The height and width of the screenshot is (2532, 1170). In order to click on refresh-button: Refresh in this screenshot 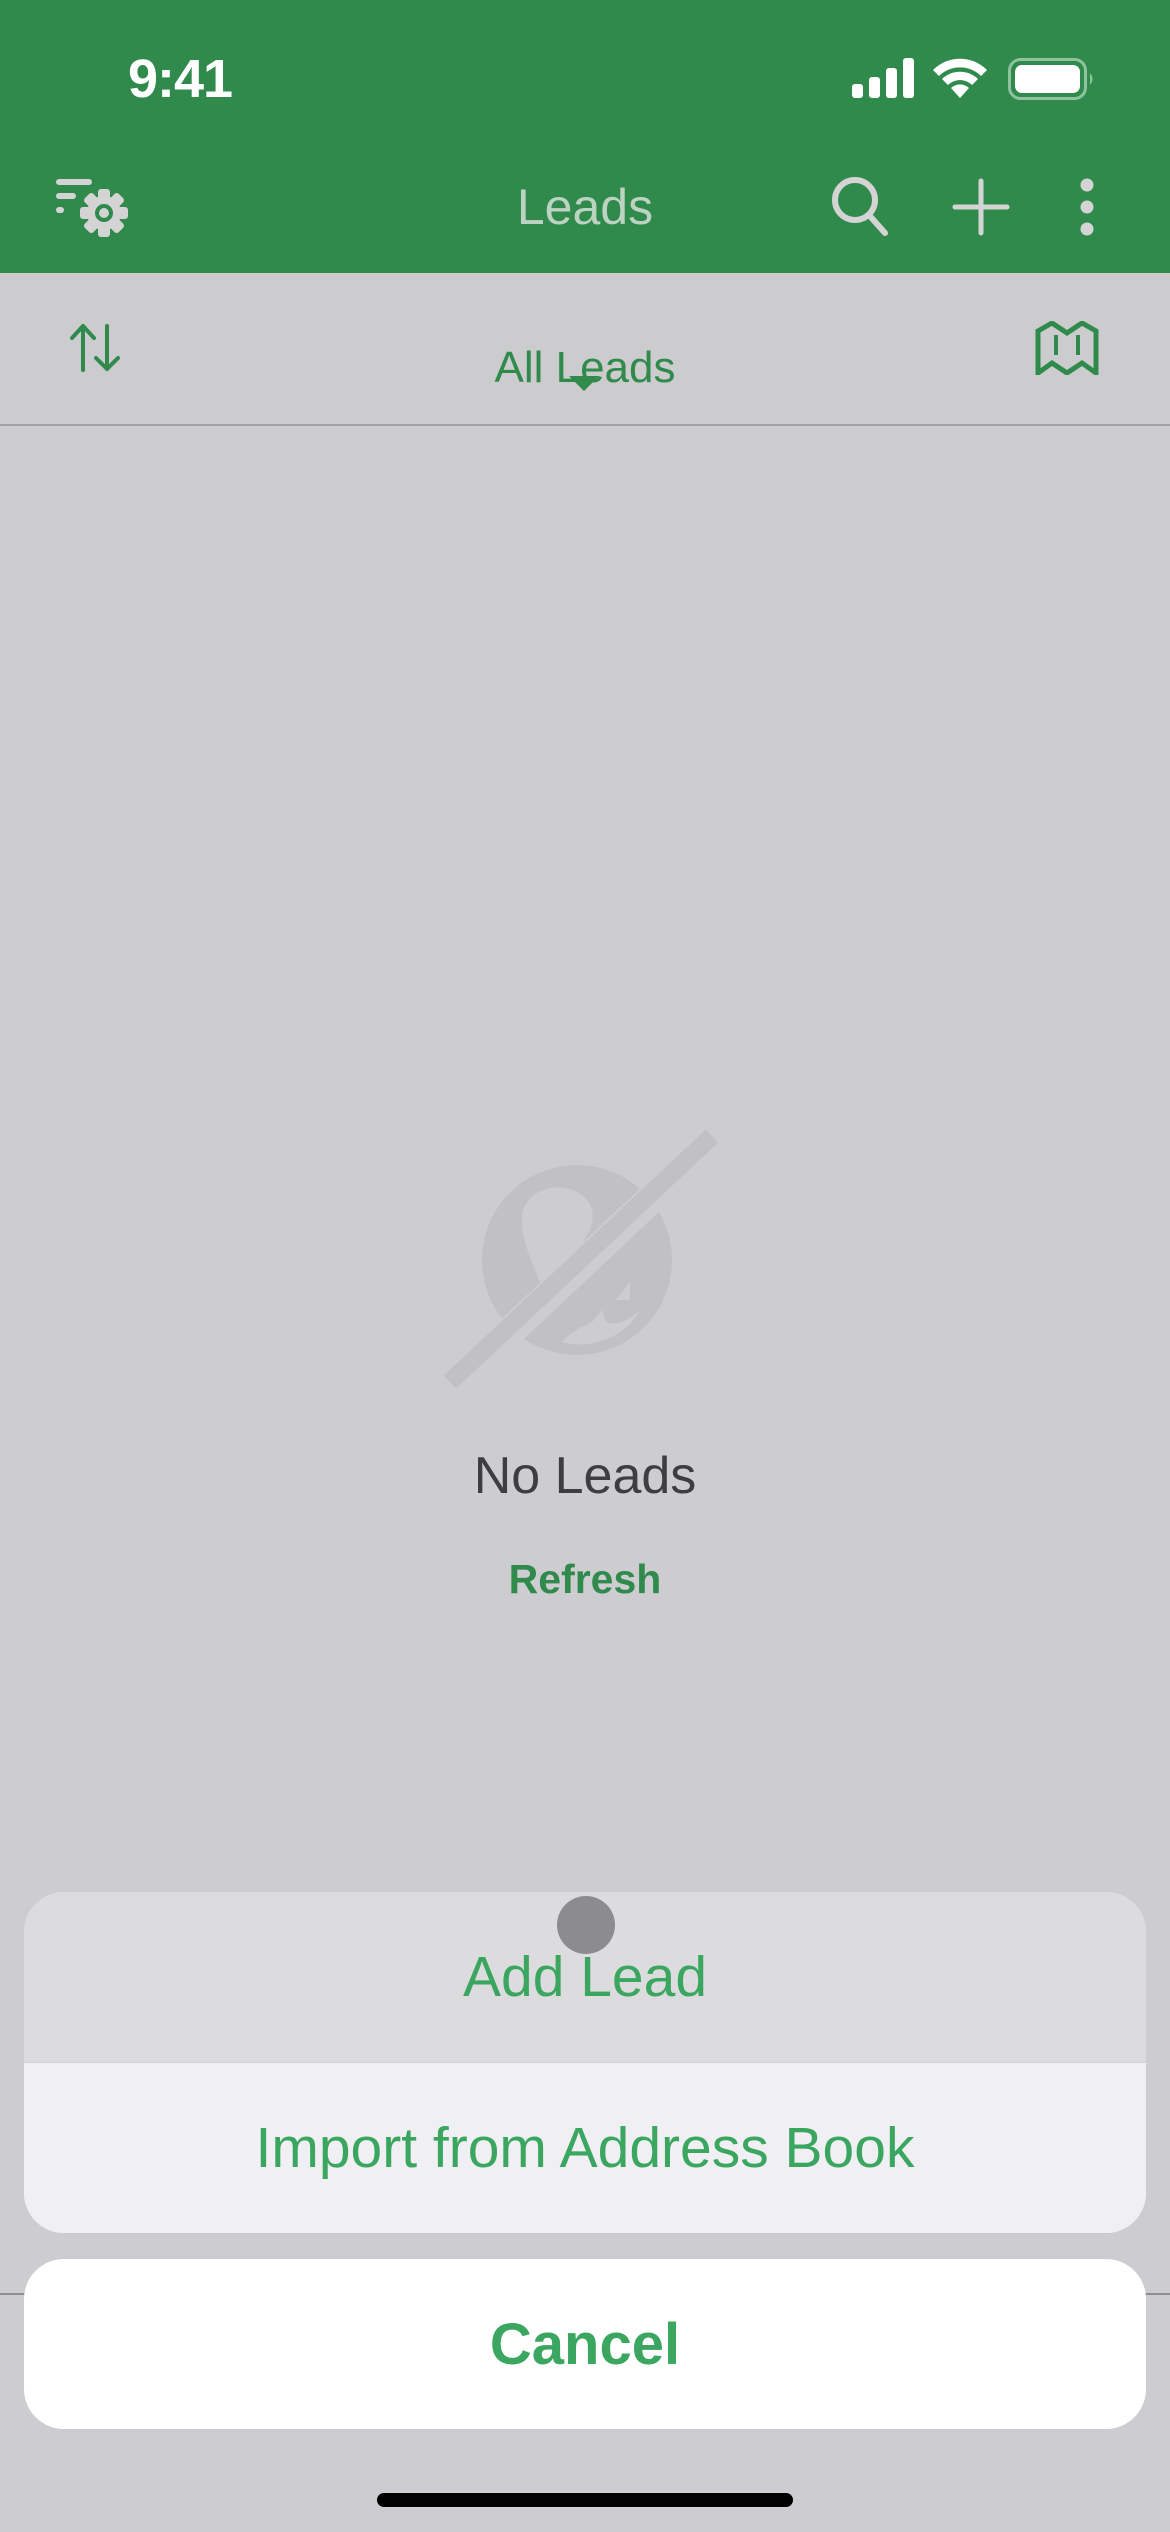, I will do `click(585, 1579)`.